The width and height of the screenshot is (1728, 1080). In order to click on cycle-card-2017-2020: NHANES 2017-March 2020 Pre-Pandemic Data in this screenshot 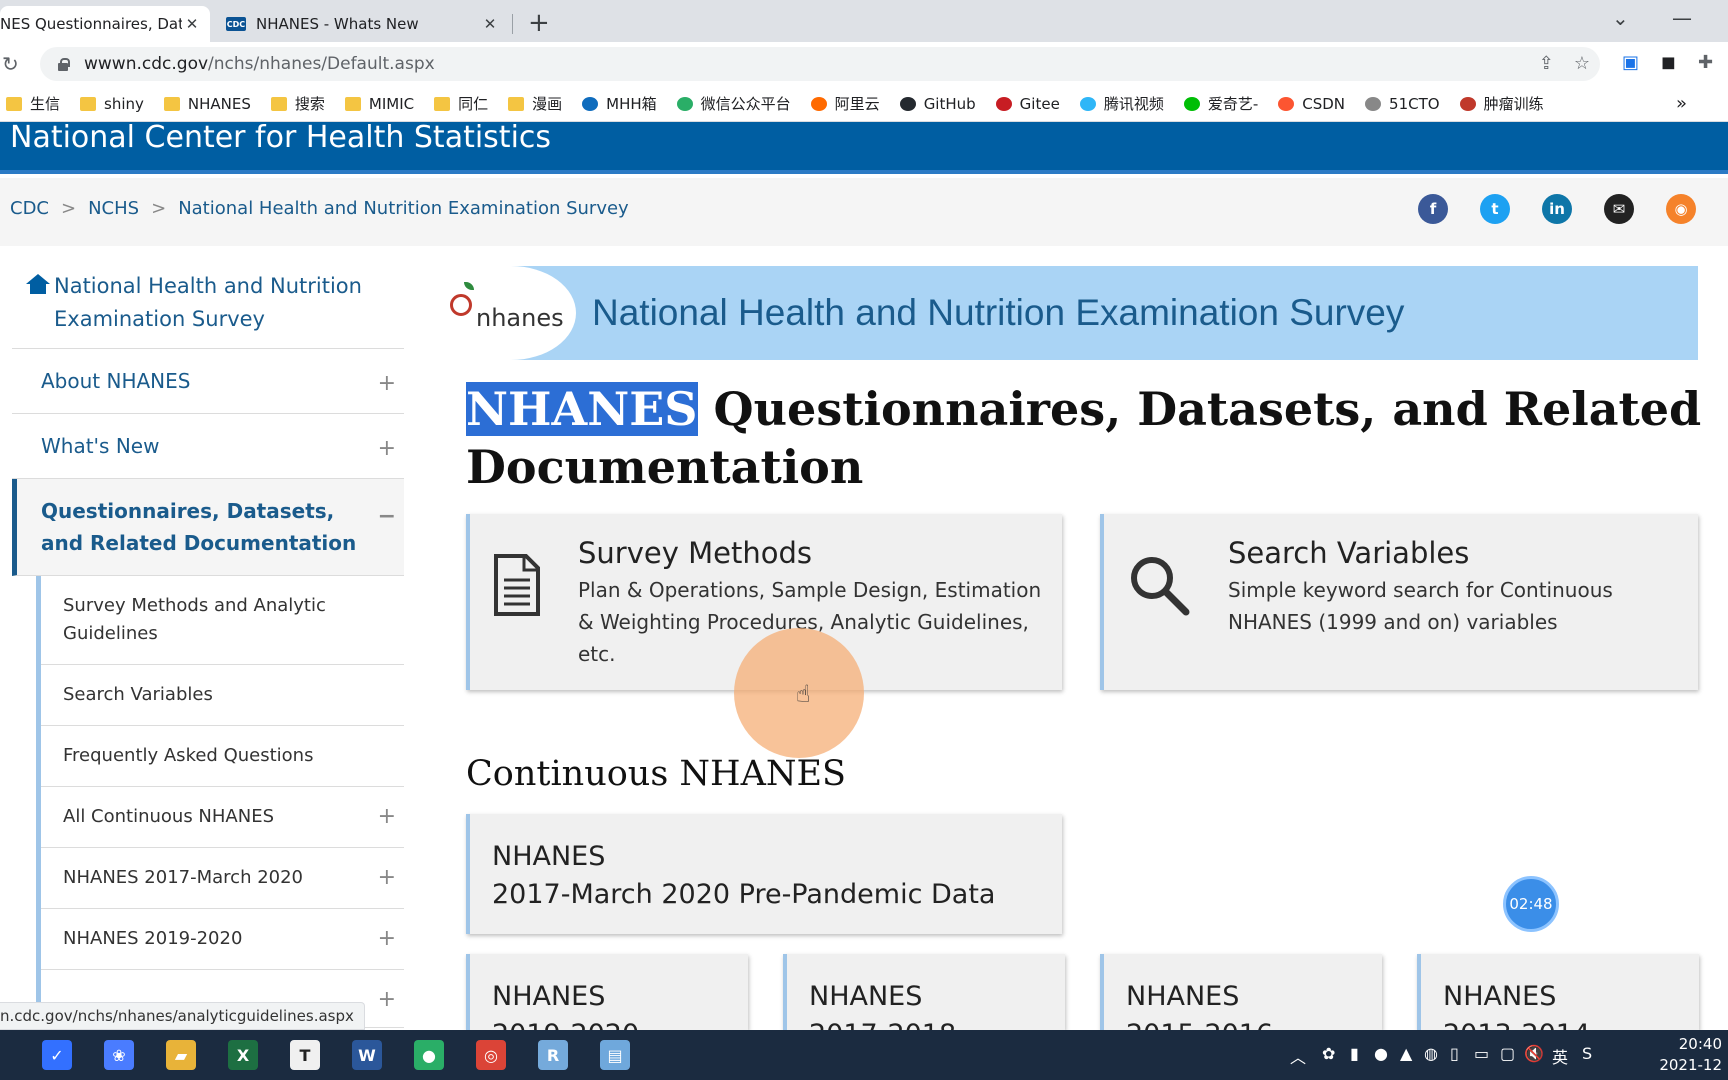, I will do `click(764, 874)`.